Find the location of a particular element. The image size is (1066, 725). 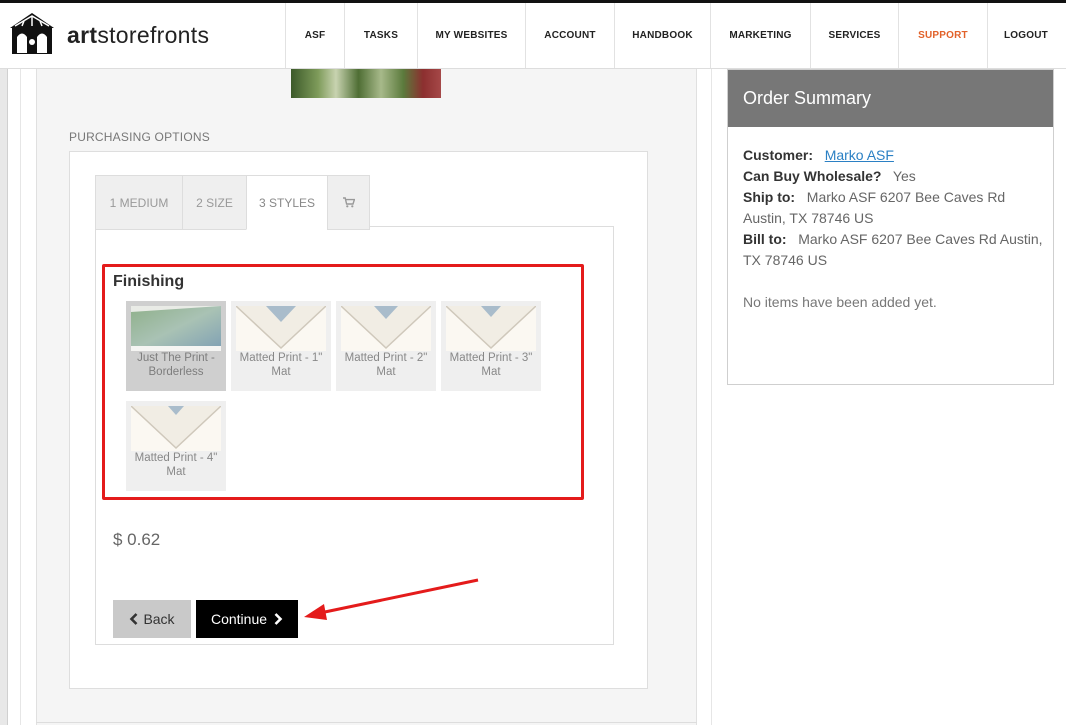

finish-option-label: Matted Print - 3" Mat is located at coordinates (491, 365).